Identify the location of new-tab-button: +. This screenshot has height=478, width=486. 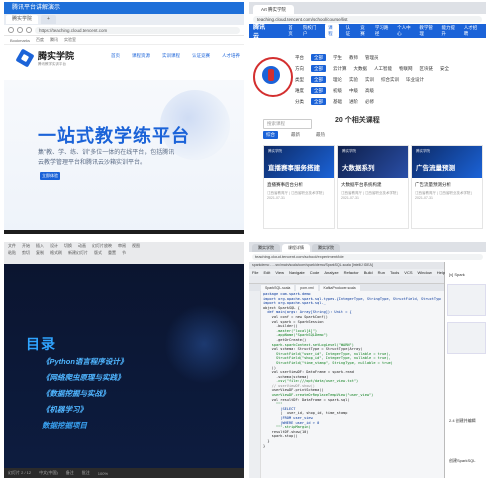
(48, 19).